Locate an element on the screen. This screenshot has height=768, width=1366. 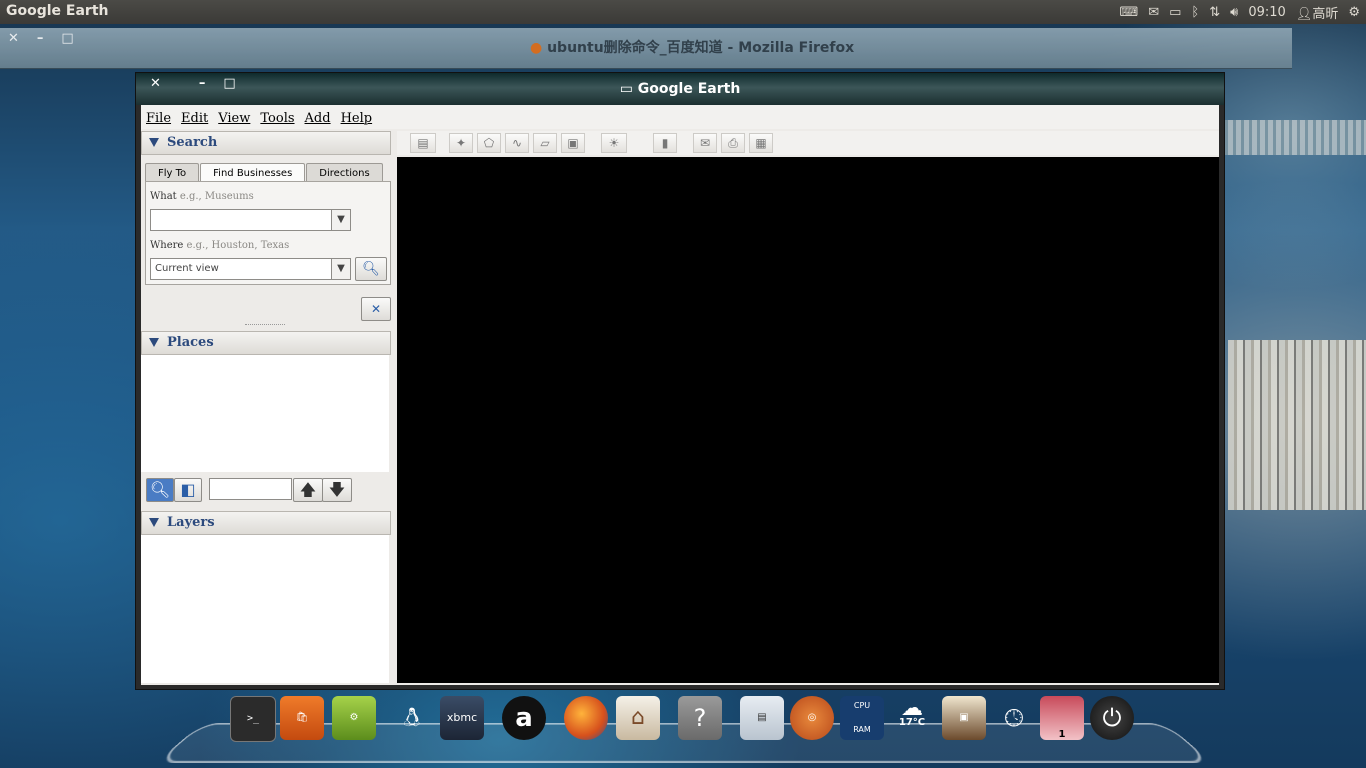
terminal-icon: >_ is located at coordinates (253, 719).